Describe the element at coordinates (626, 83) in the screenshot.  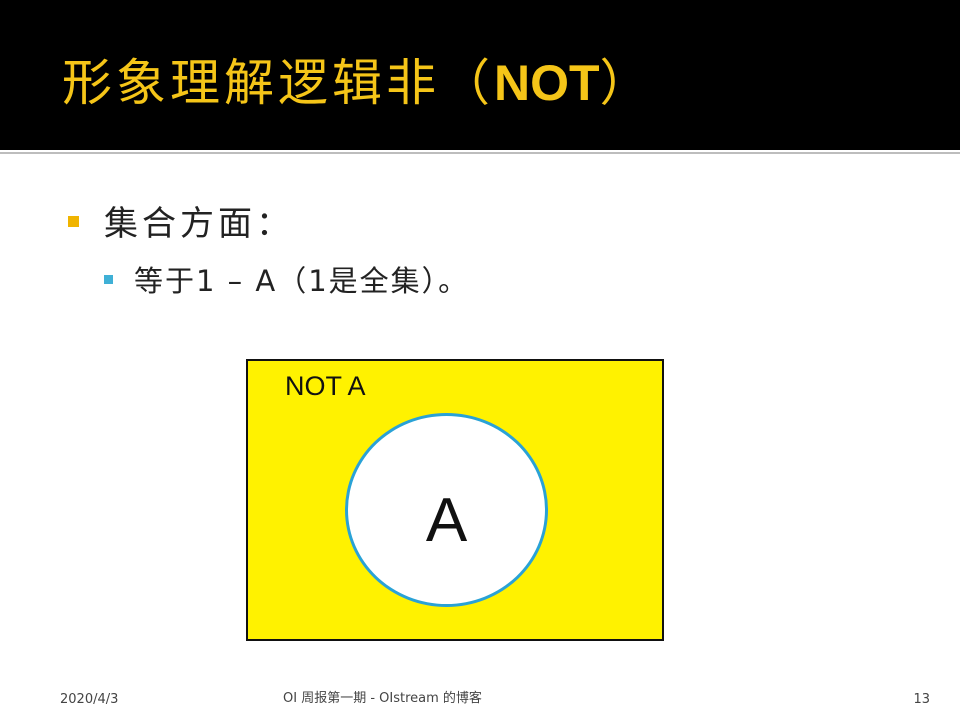
I see `slide-title-close: ）` at that location.